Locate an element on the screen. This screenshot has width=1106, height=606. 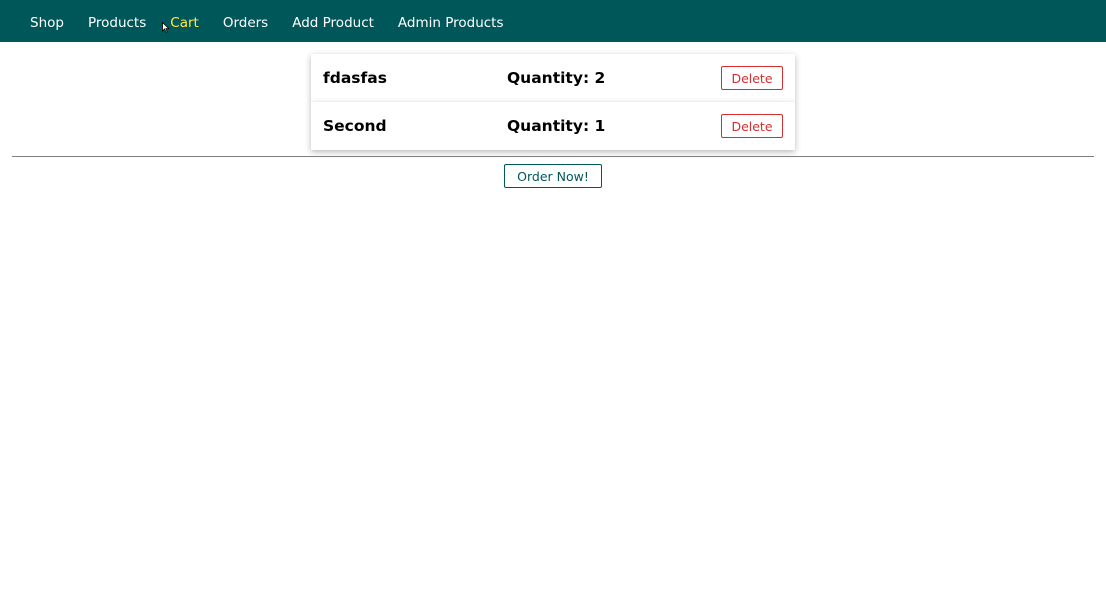
cart-item-title: fdasfas is located at coordinates (355, 78).